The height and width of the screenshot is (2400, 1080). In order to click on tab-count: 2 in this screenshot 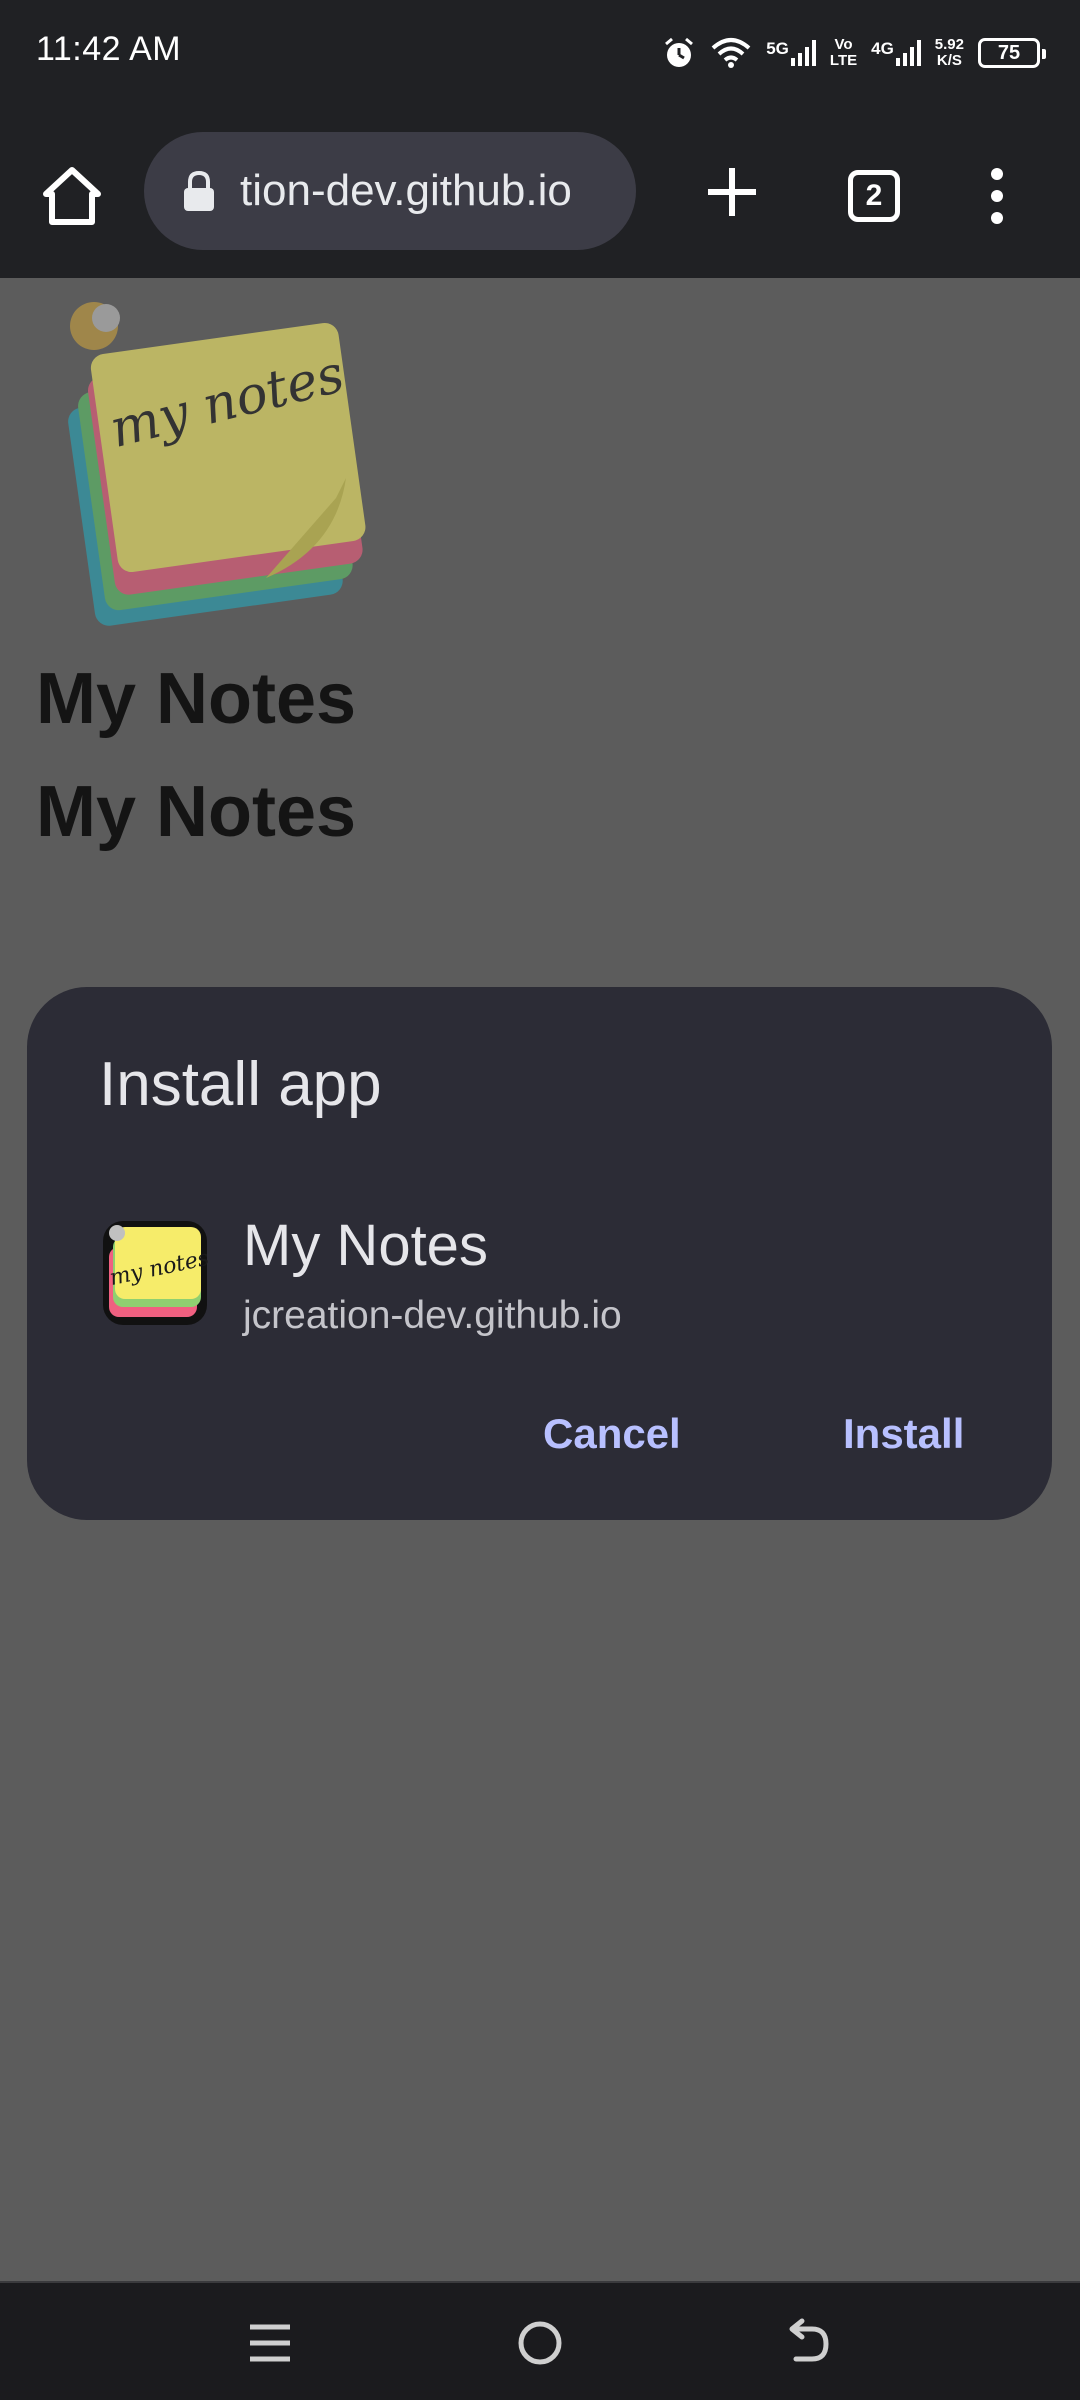, I will do `click(874, 195)`.